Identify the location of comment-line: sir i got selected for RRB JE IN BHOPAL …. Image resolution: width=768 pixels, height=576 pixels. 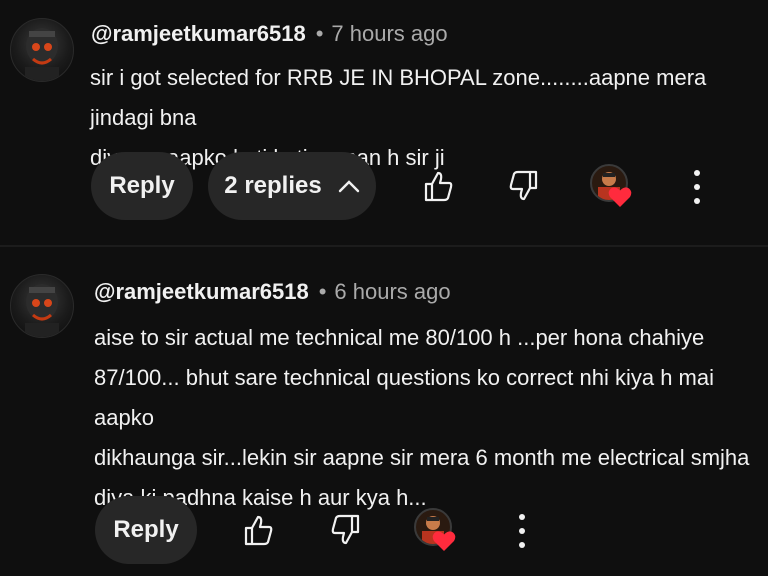
(398, 97).